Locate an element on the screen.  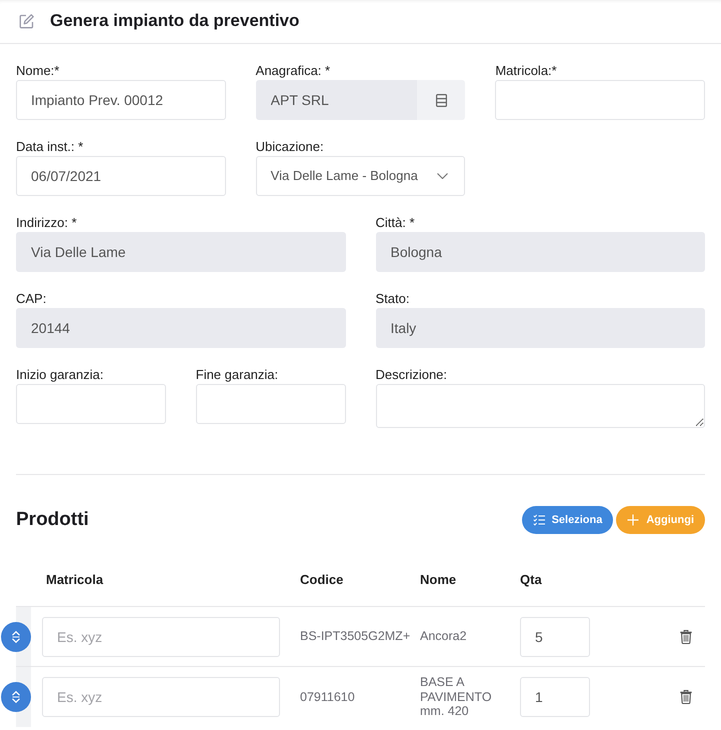
field-label: Città: * is located at coordinates (395, 222).